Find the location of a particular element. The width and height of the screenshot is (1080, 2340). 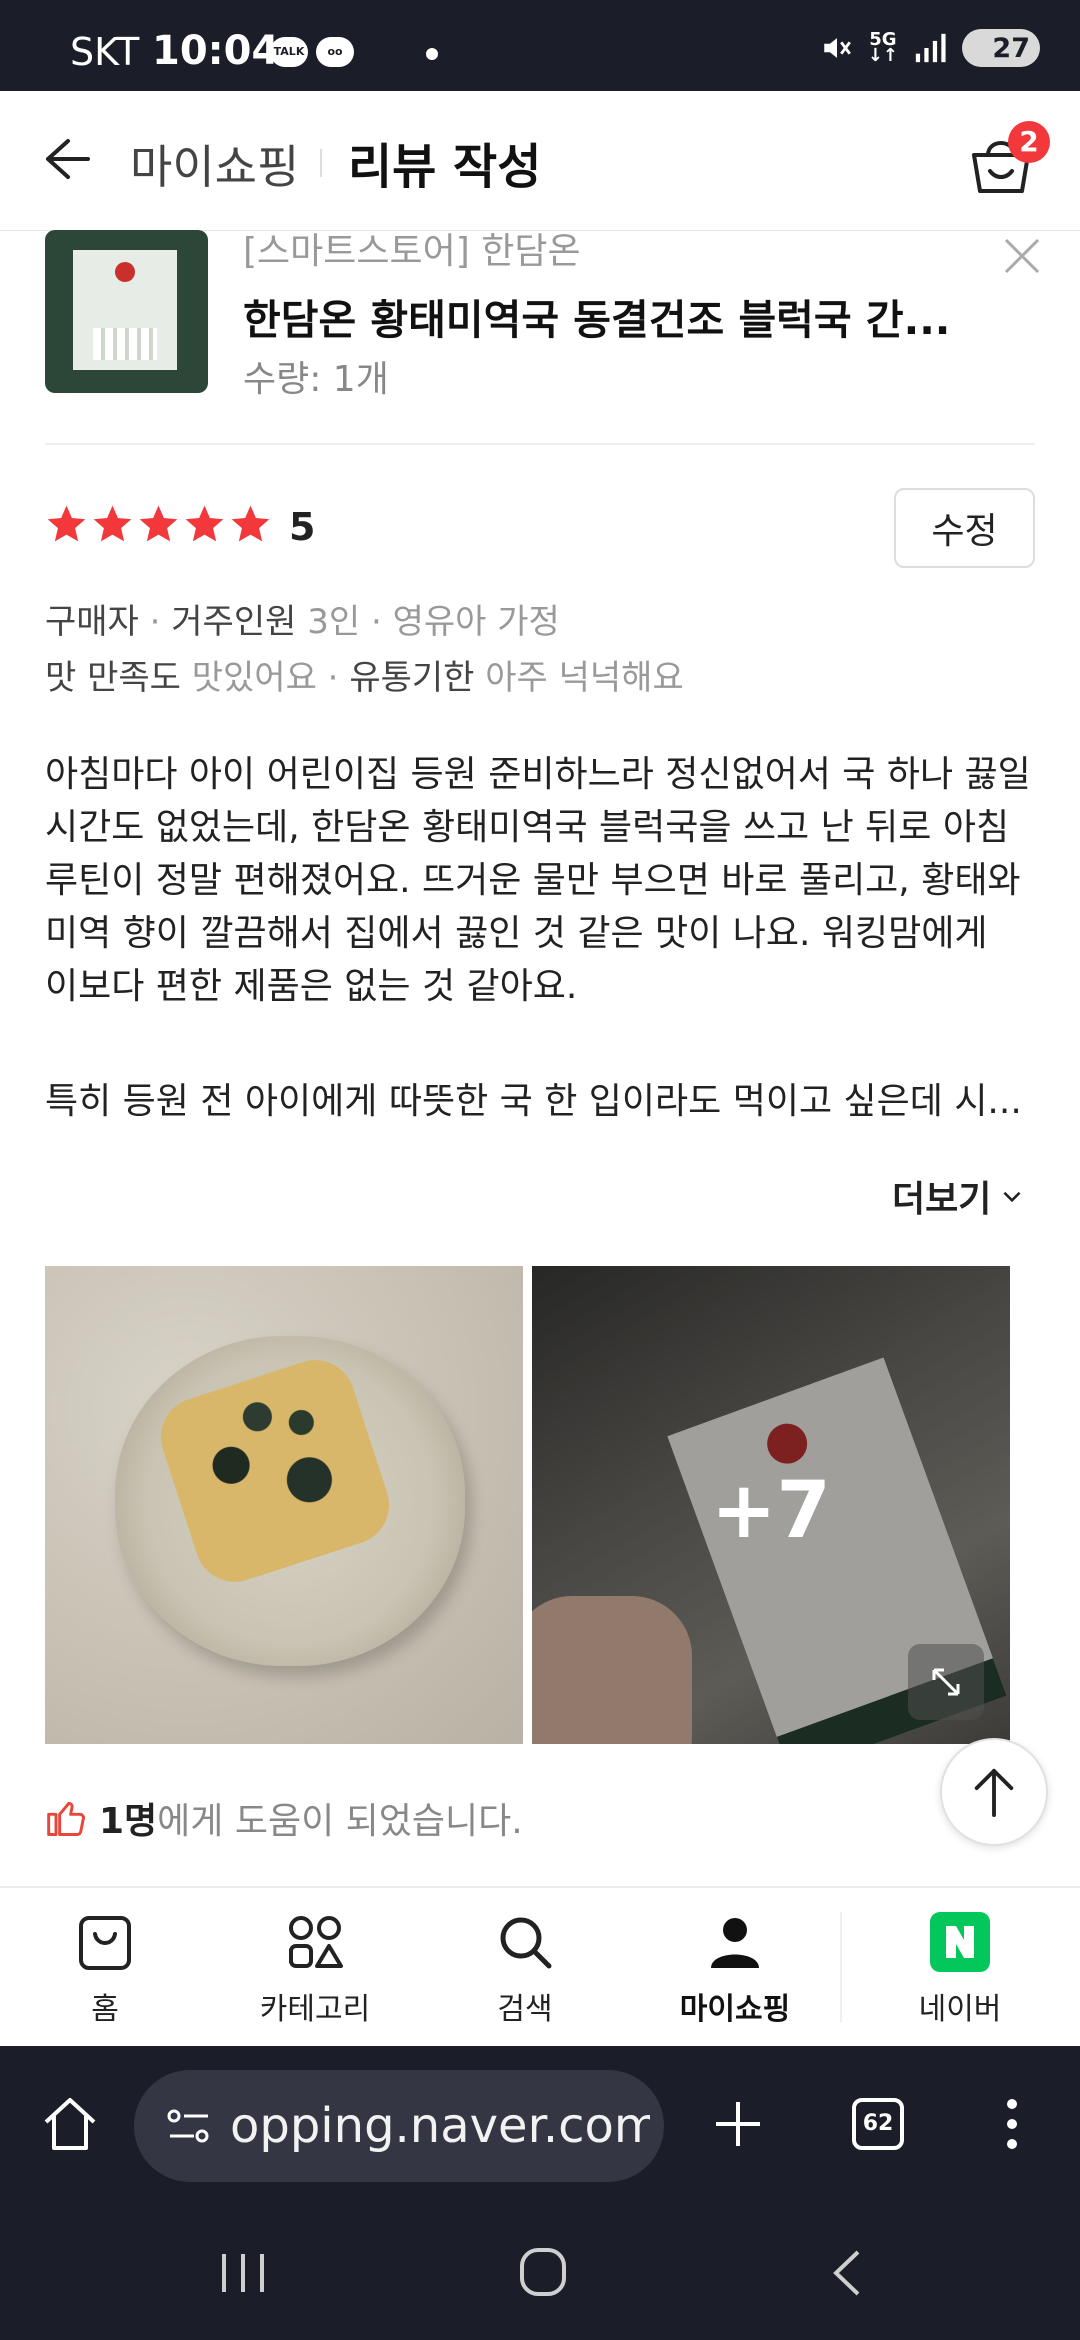

tab-myshopping: 마이쇼핑 is located at coordinates (735, 1967).